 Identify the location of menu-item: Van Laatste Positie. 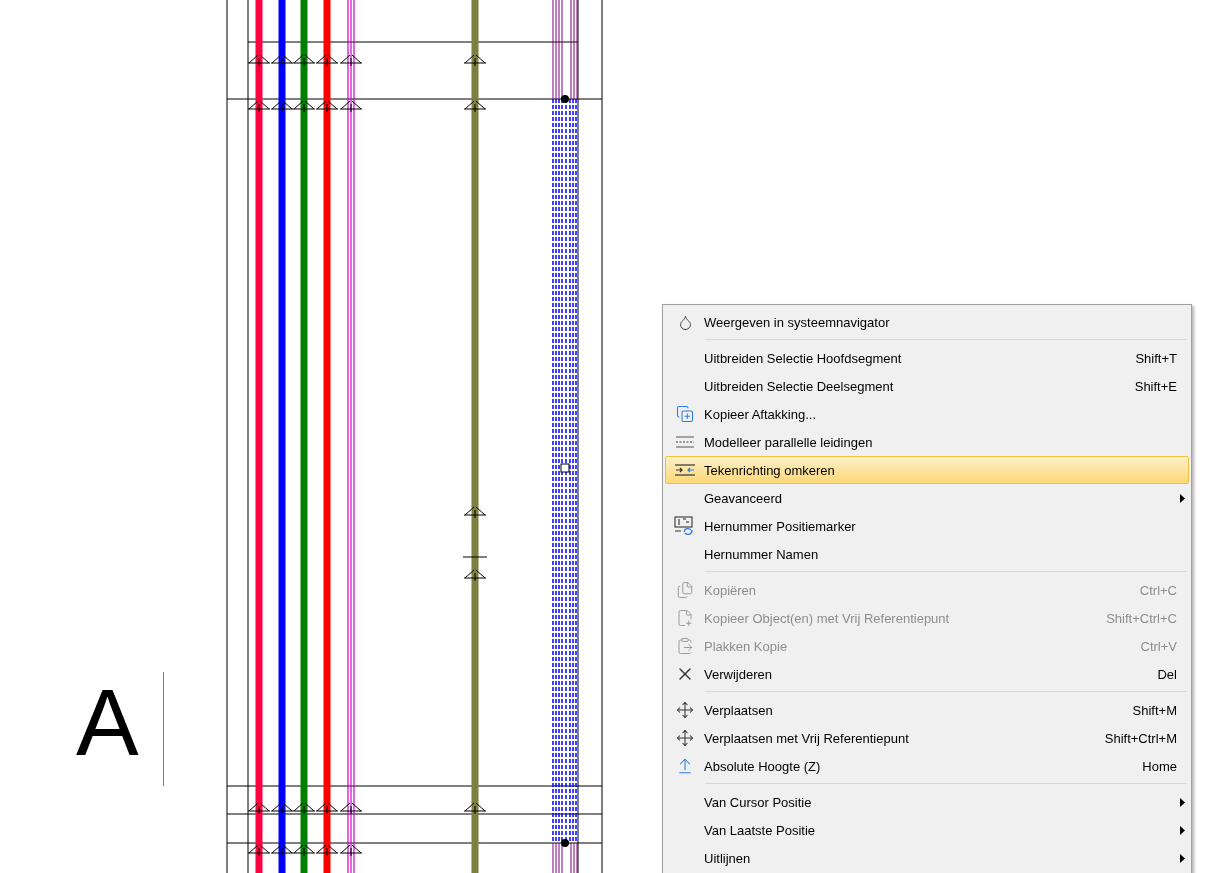
(927, 830).